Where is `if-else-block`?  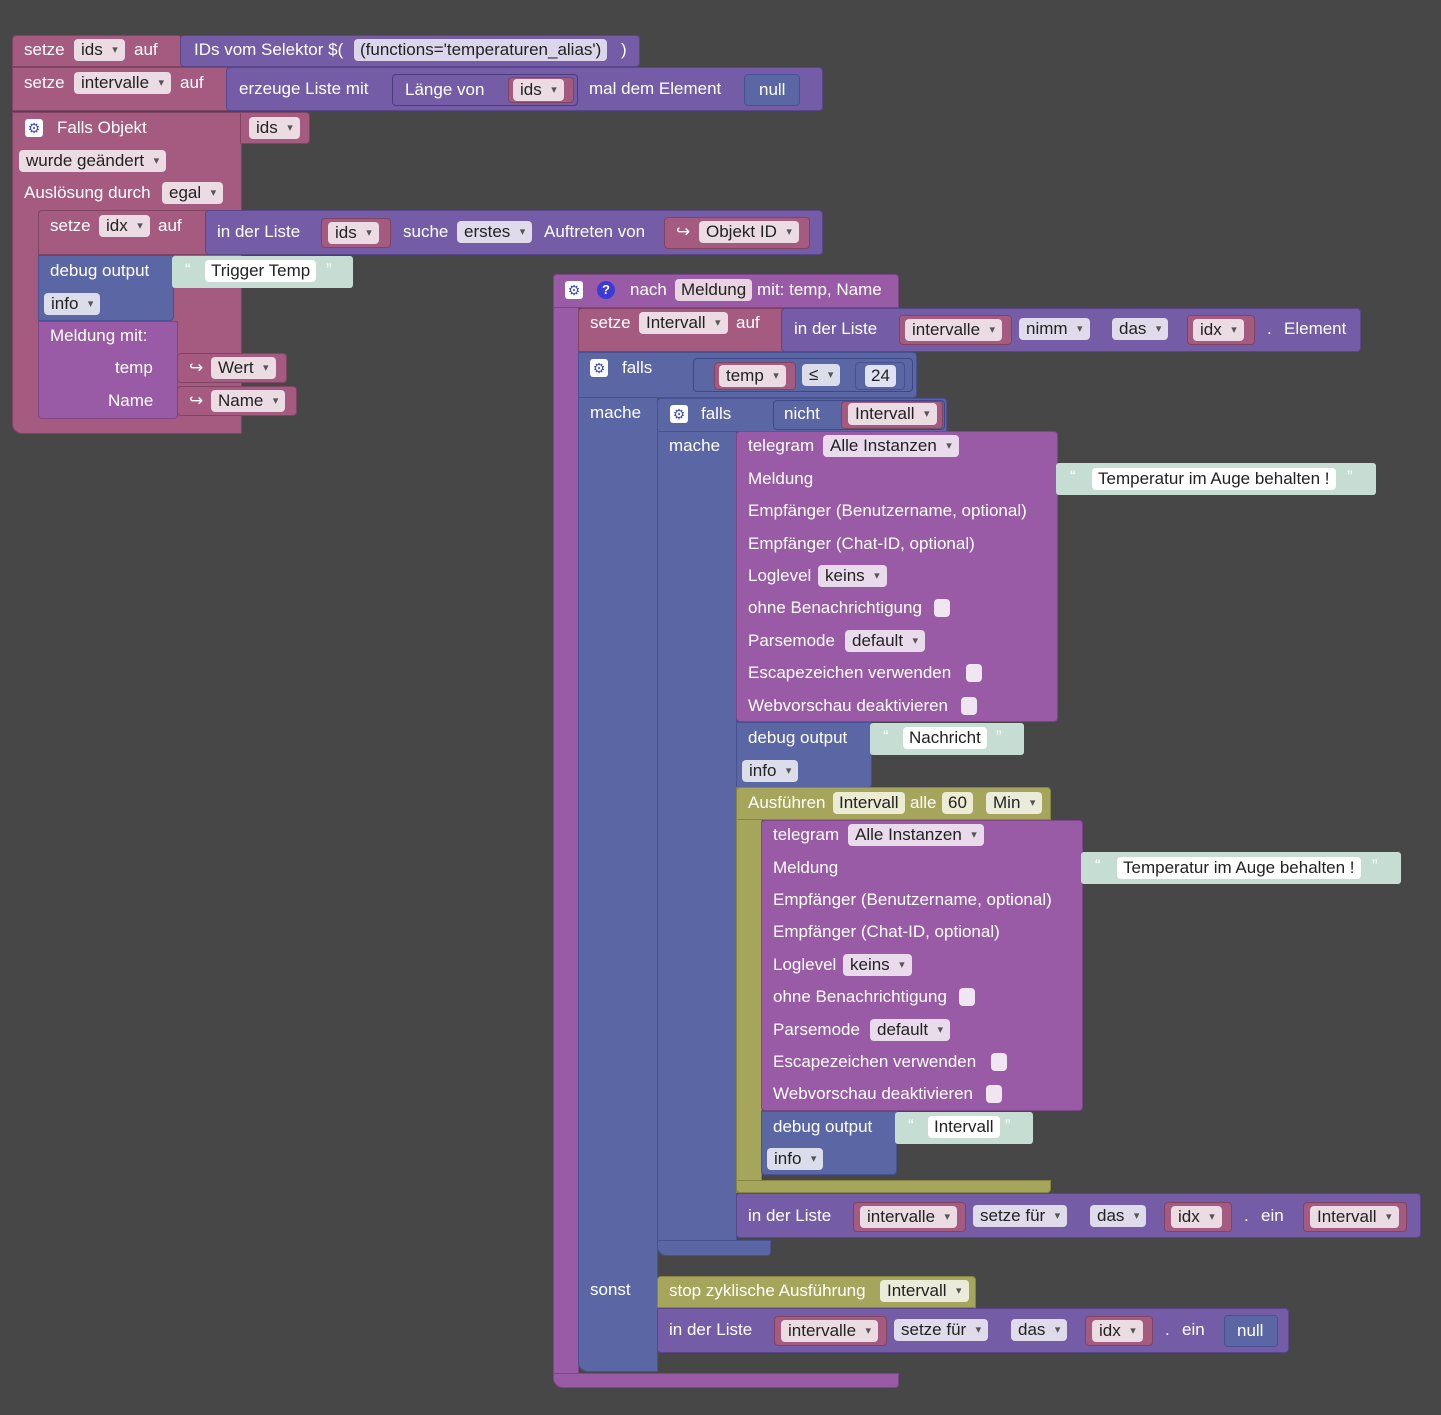
if-else-block is located at coordinates (618, 862).